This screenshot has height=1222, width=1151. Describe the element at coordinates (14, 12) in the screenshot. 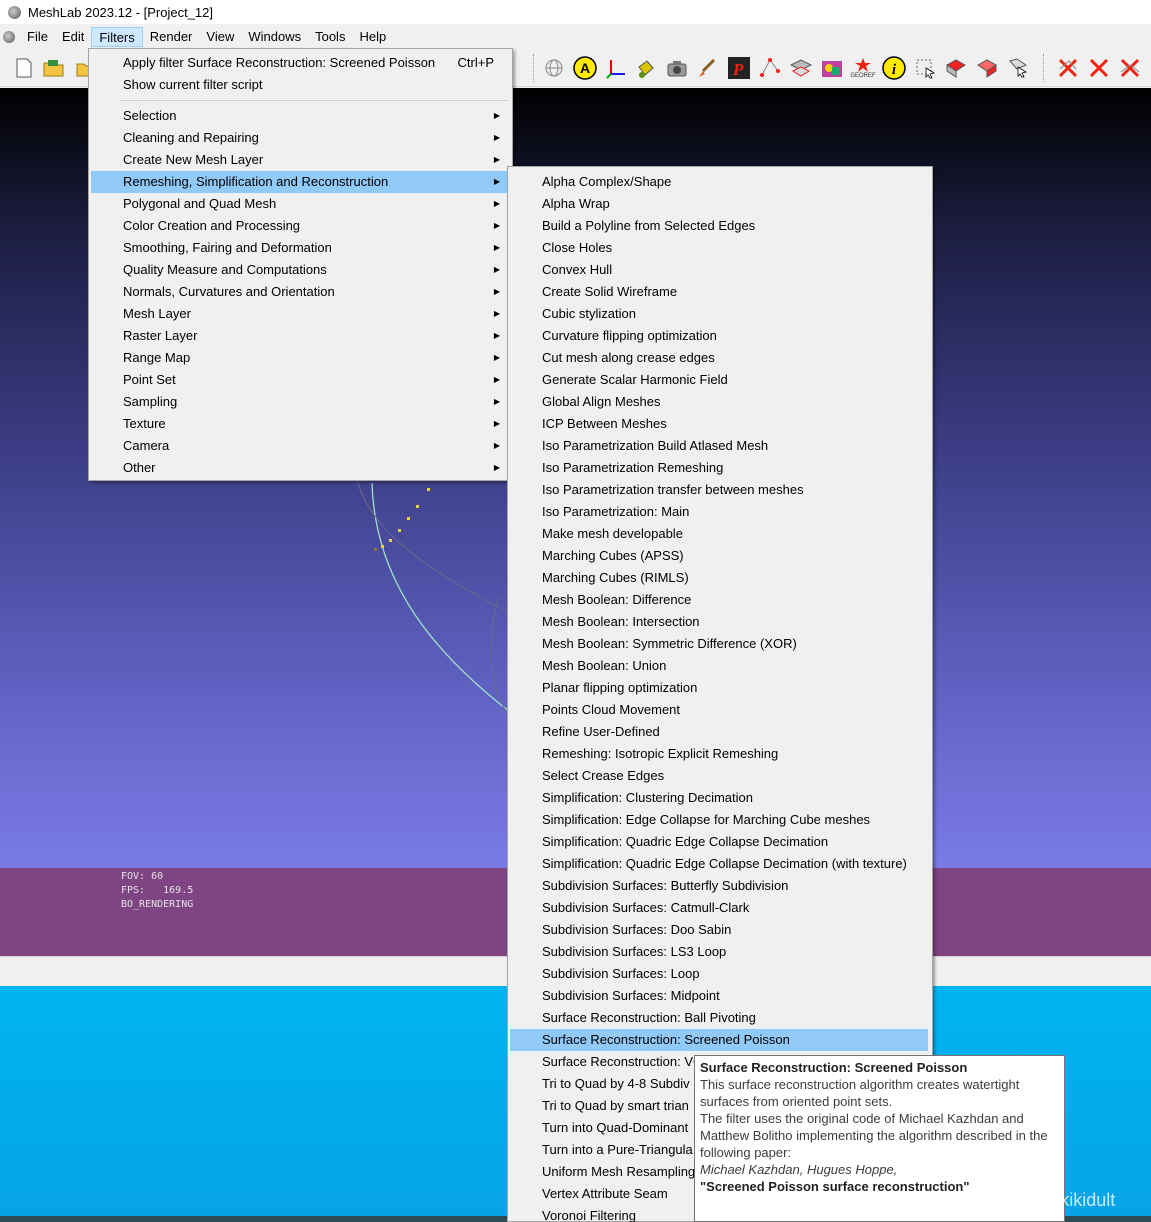

I see `meshlab-logo-icon` at that location.